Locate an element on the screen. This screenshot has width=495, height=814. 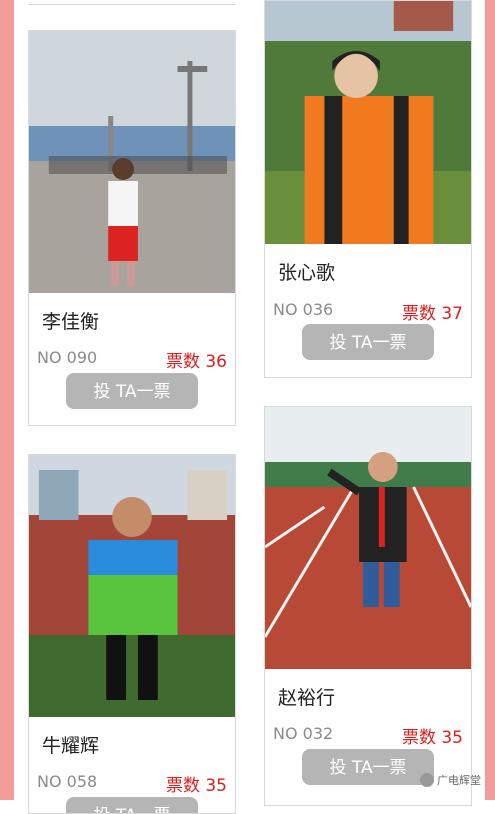
left-pink-border is located at coordinates (7, 400).